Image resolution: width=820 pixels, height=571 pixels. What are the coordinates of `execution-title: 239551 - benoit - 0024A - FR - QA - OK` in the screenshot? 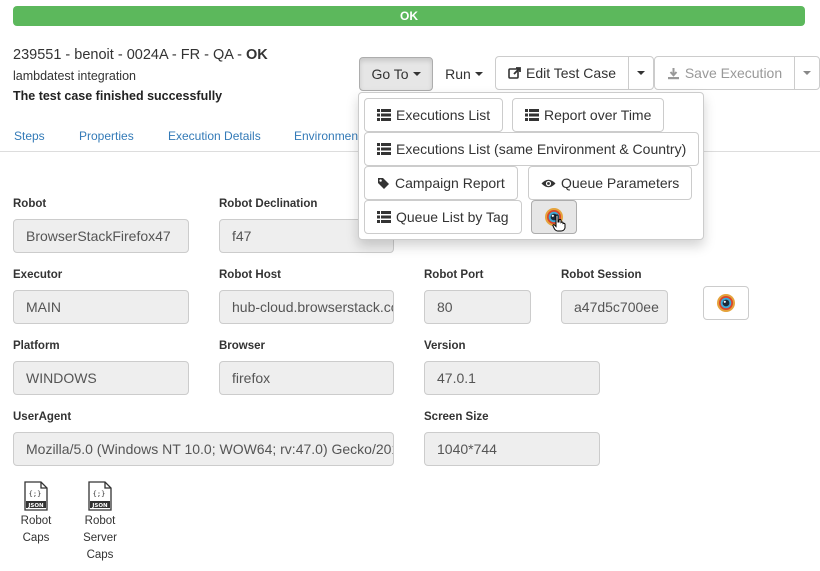 It's located at (140, 55).